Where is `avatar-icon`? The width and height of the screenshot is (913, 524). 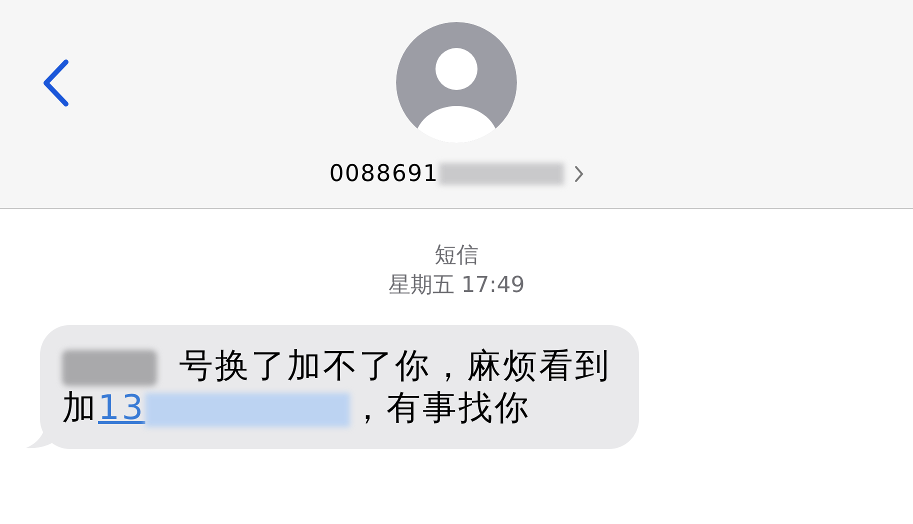 avatar-icon is located at coordinates (456, 82).